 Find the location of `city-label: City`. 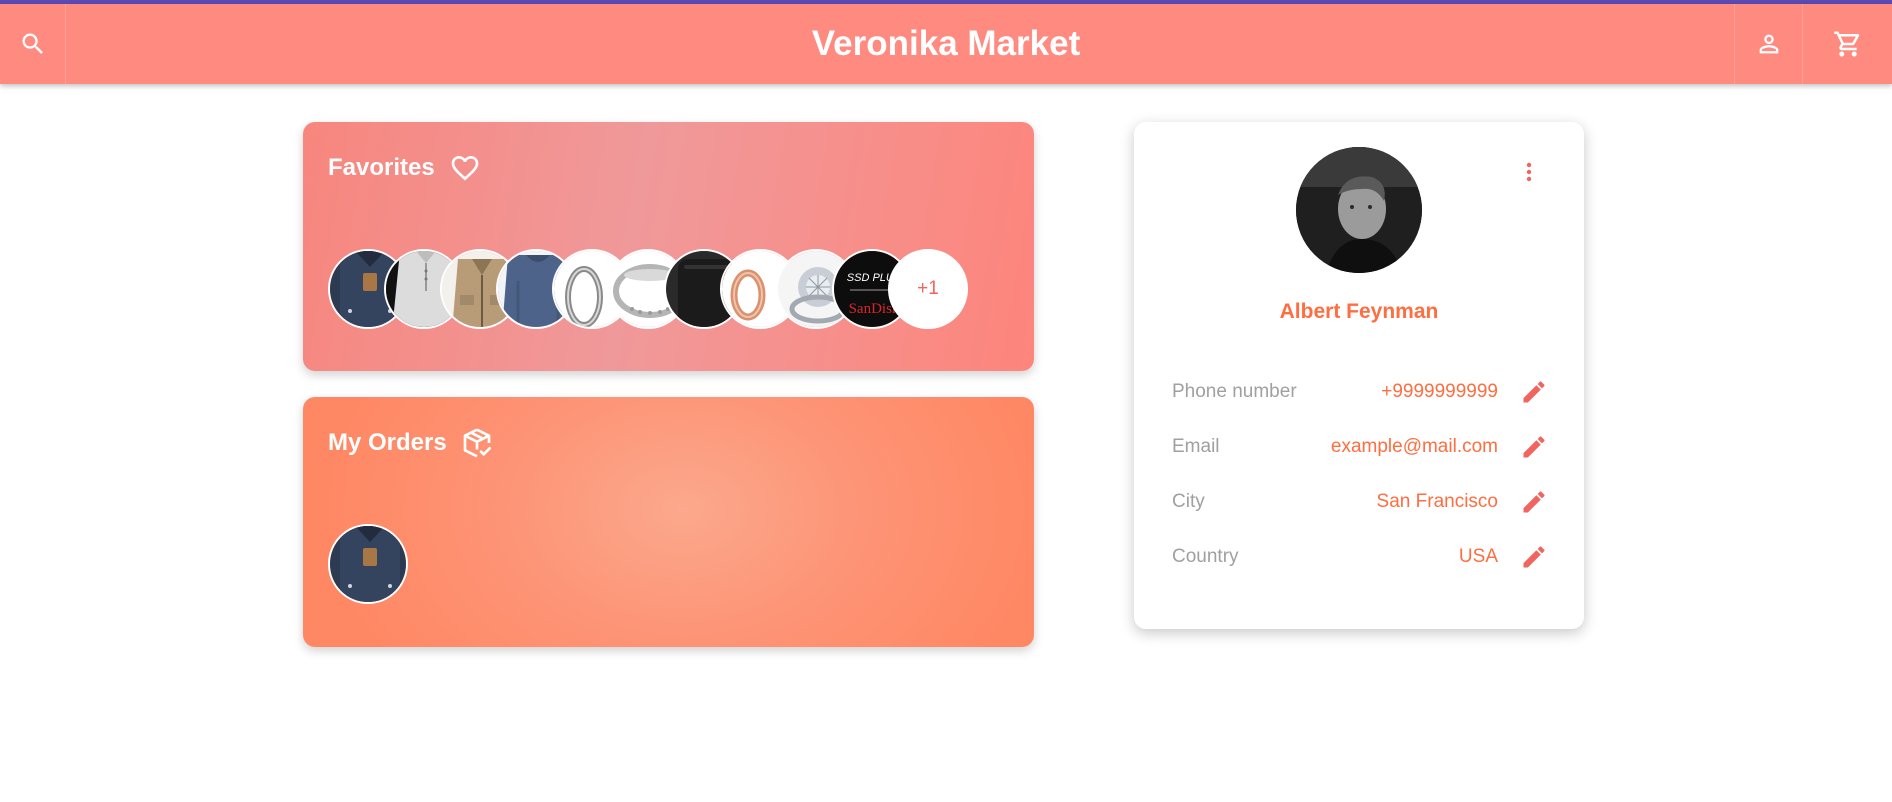

city-label: City is located at coordinates (1188, 501).